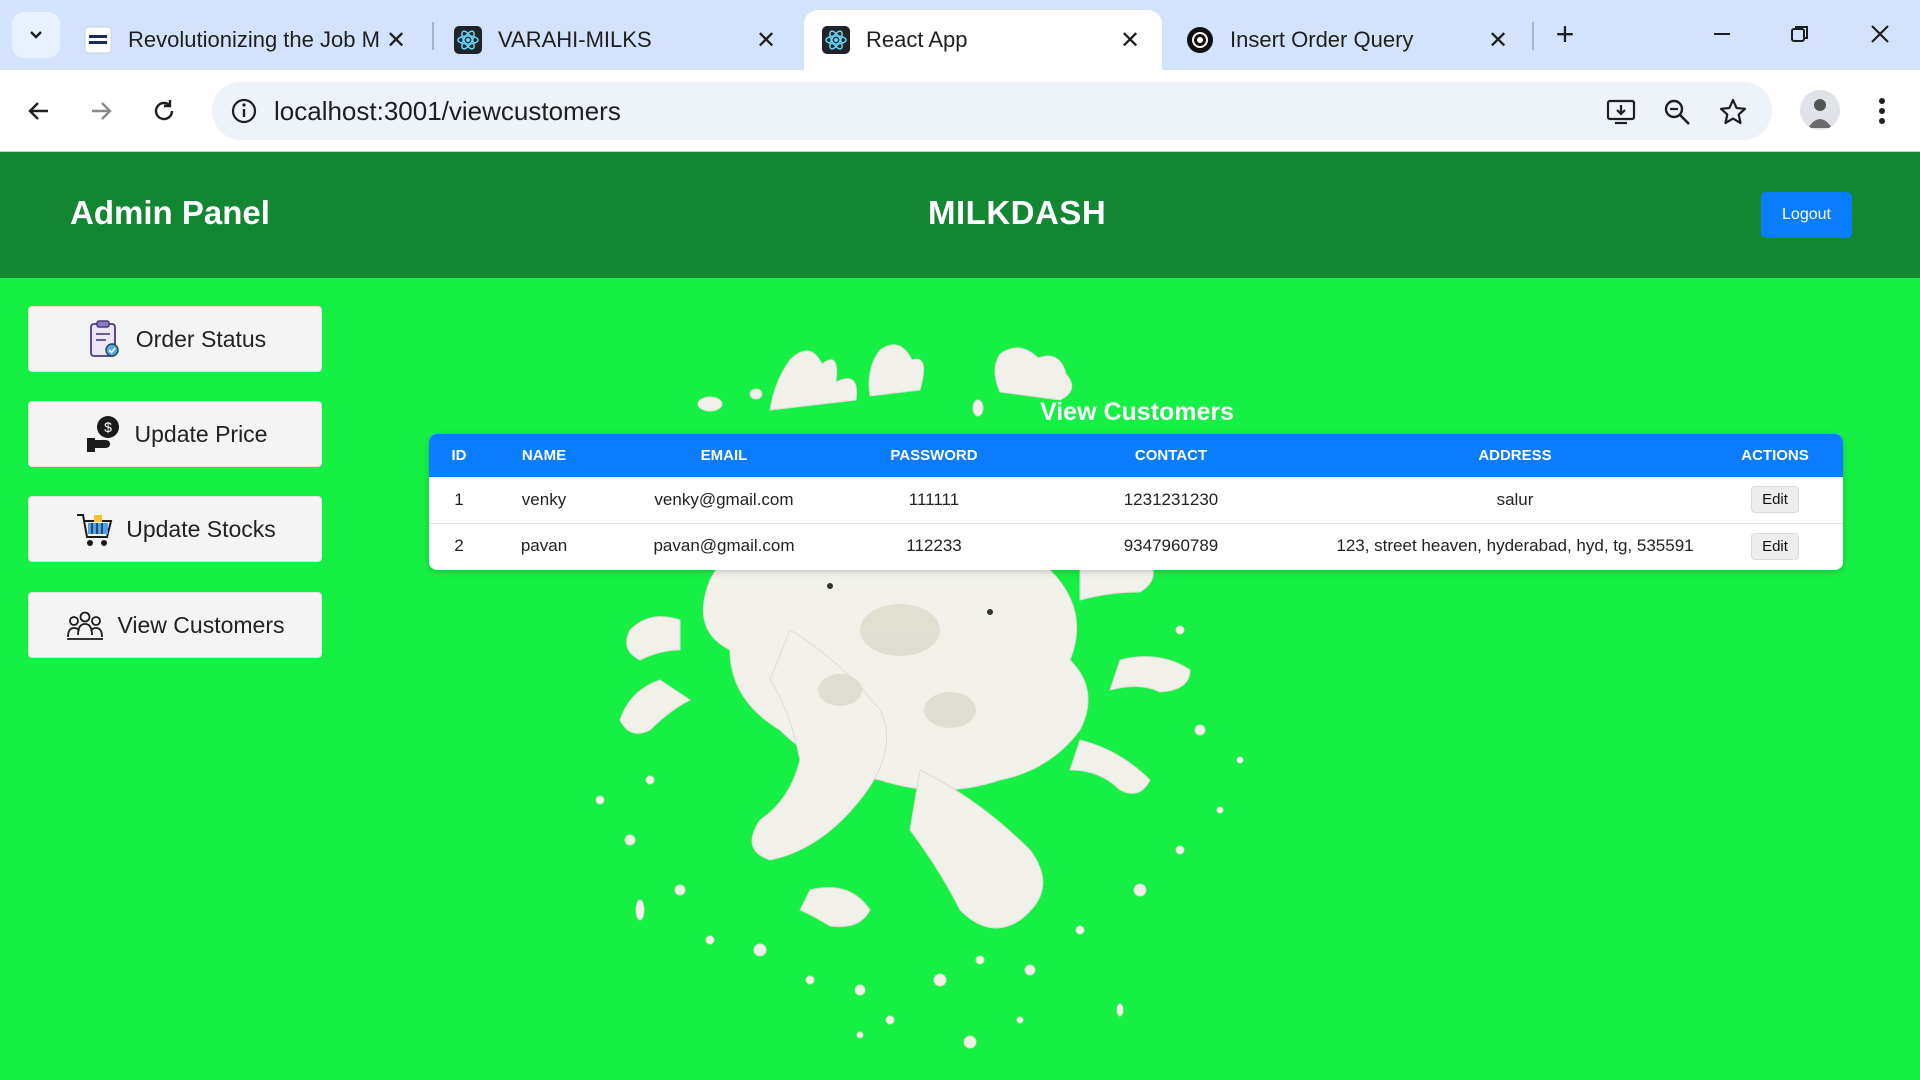 The height and width of the screenshot is (1080, 1920). I want to click on chevron-down-icon, so click(36, 35).